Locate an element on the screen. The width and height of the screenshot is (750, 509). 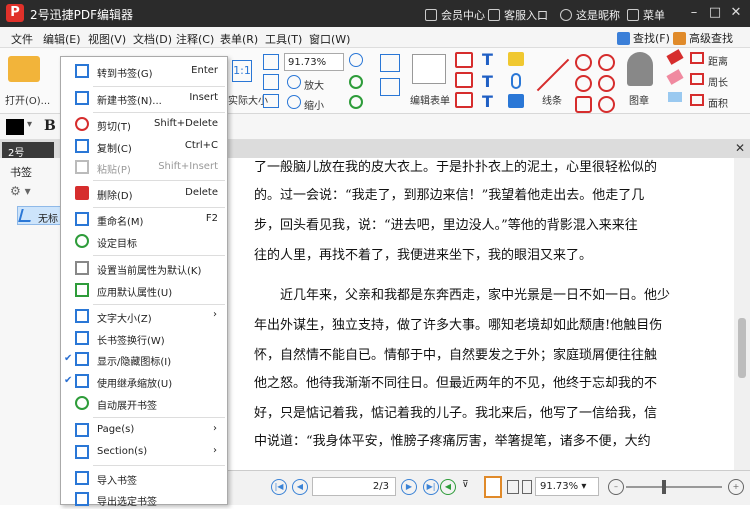
menu-file: 文件 is located at coordinates (22, 39).